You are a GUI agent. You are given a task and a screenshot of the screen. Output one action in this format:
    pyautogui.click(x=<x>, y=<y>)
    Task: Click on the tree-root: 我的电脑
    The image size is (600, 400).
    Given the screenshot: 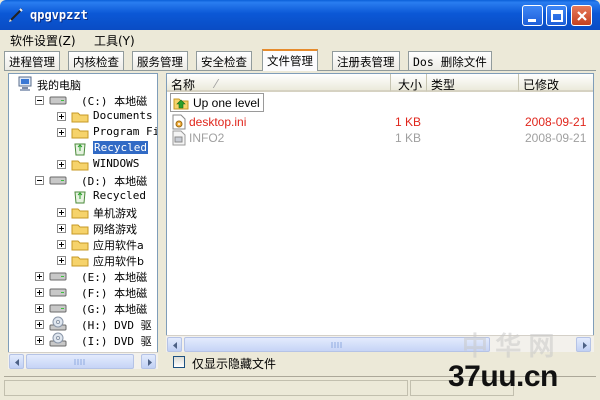 What is the action you would take?
    pyautogui.click(x=83, y=84)
    